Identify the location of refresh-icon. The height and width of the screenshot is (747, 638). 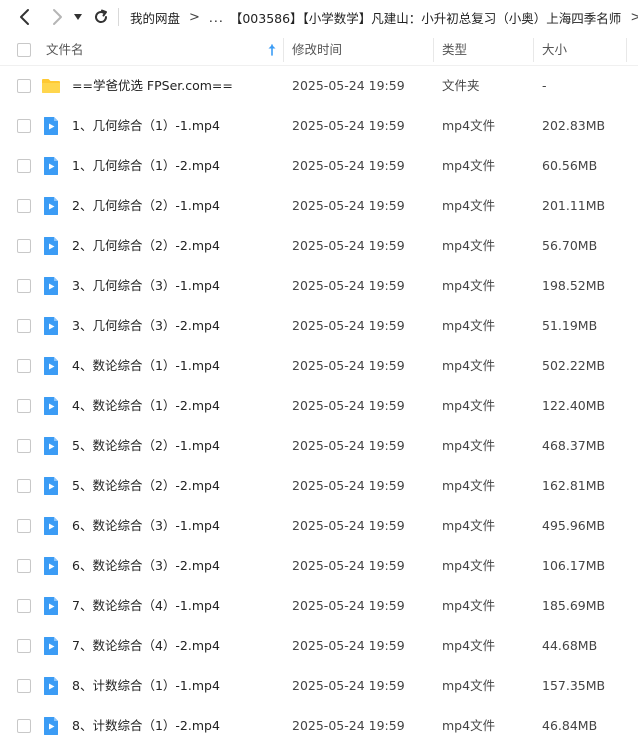
(101, 16).